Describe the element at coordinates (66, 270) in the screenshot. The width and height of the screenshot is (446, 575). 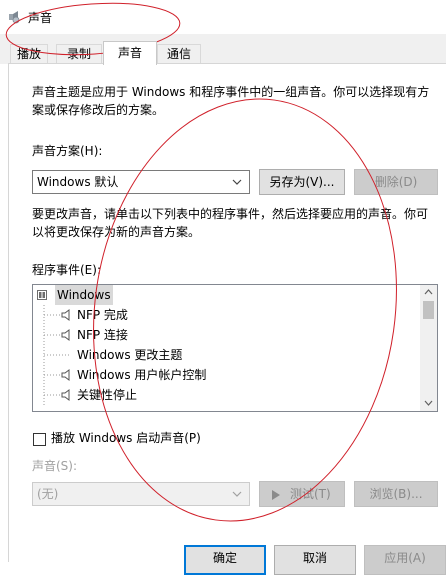
I see `events-label: 程序事件(E):` at that location.